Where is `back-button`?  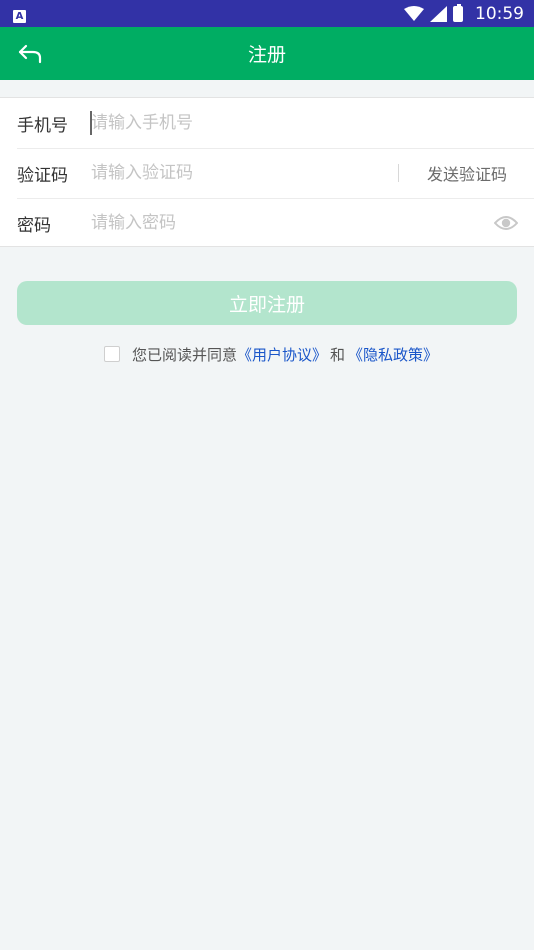
back-button is located at coordinates (30, 54).